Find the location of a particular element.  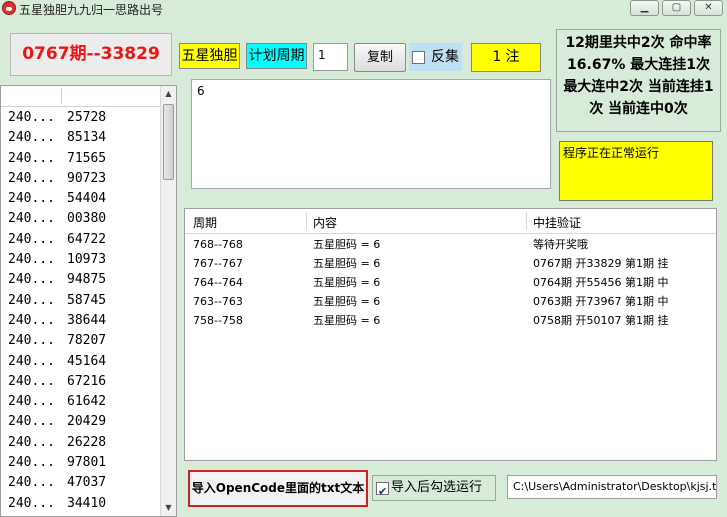

history-number: 25728 is located at coordinates (87, 117).